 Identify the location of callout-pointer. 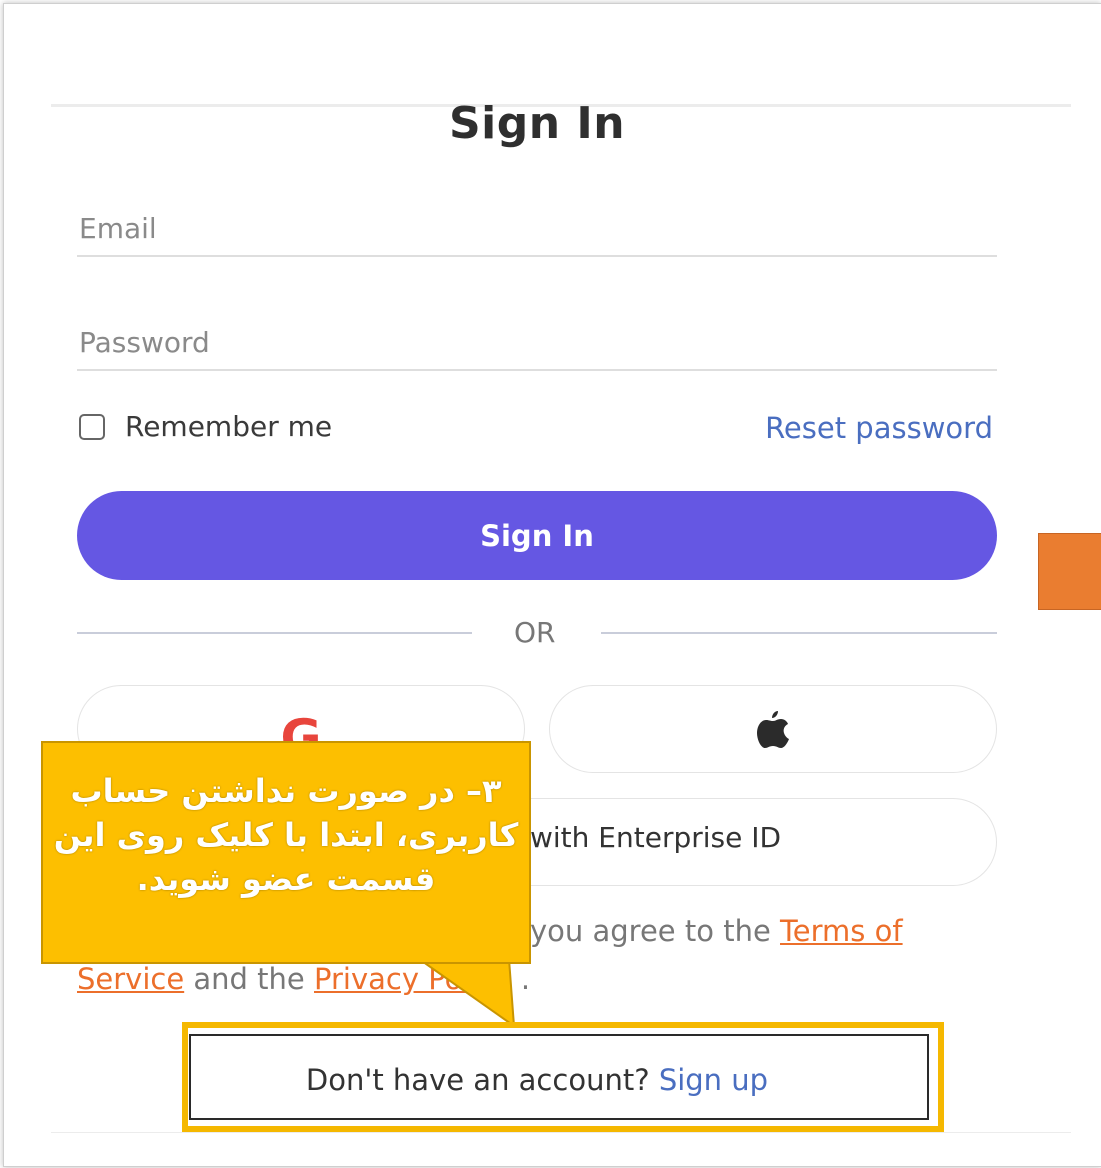
(465, 993).